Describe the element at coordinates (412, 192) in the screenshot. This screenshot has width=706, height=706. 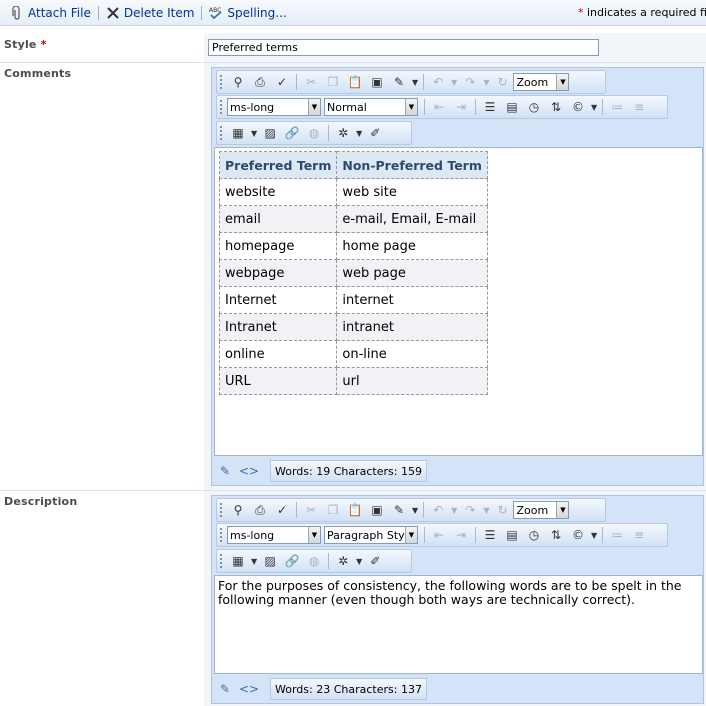
I see `table-cell: web site` at that location.